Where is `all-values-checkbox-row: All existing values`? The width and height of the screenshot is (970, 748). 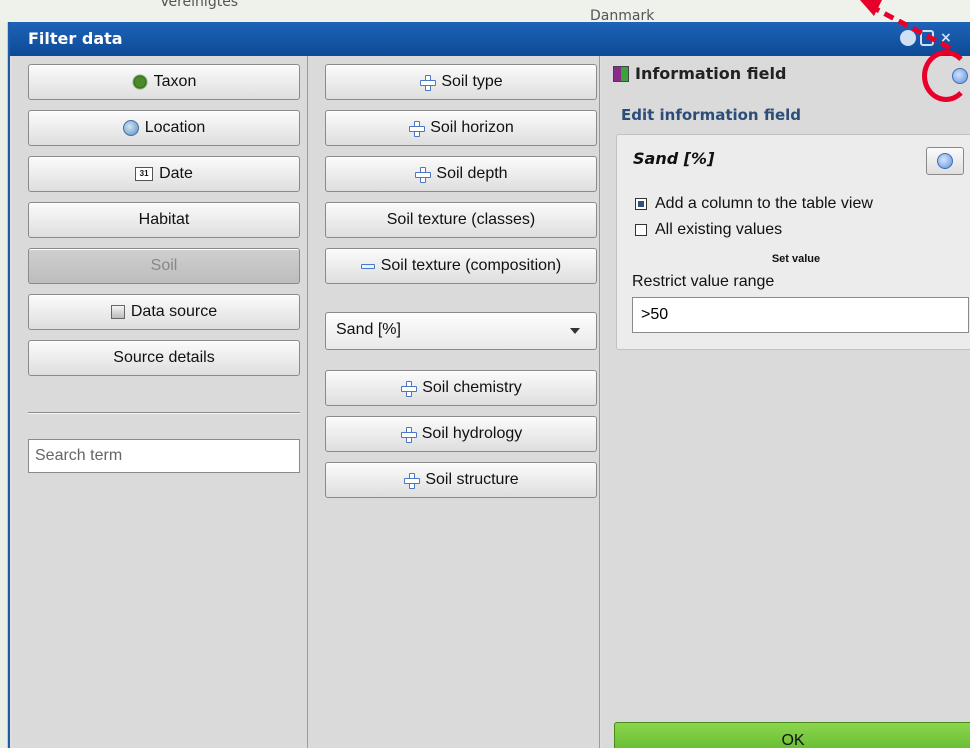
all-values-checkbox-row: All existing values is located at coordinates (708, 230).